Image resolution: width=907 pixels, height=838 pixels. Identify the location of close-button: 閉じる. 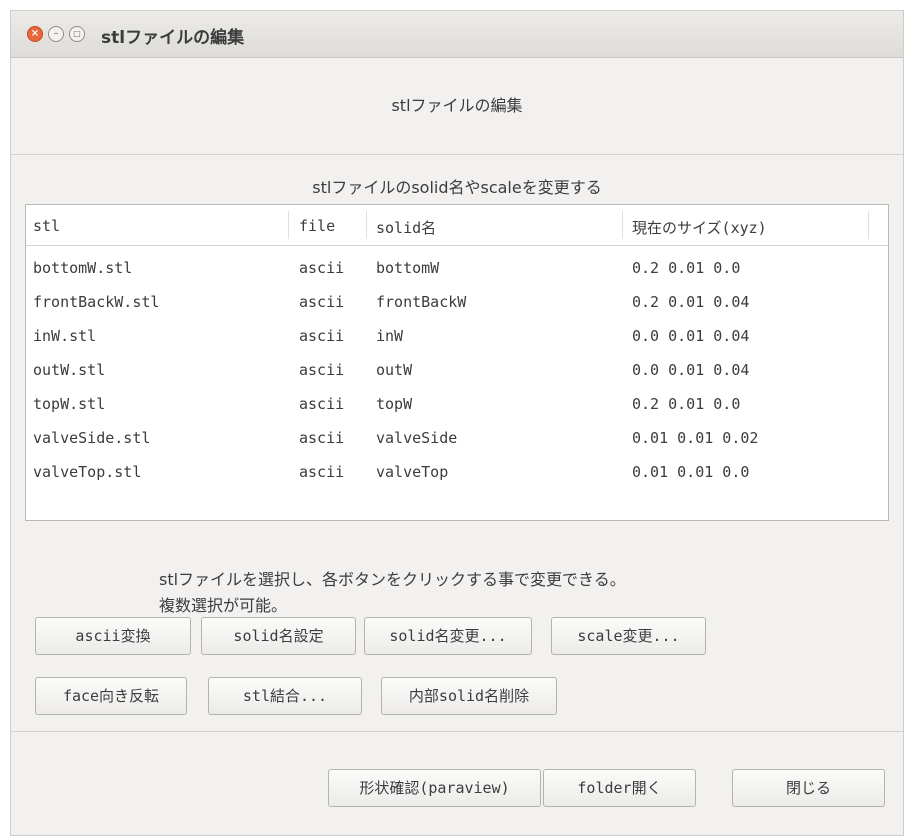
(808, 788).